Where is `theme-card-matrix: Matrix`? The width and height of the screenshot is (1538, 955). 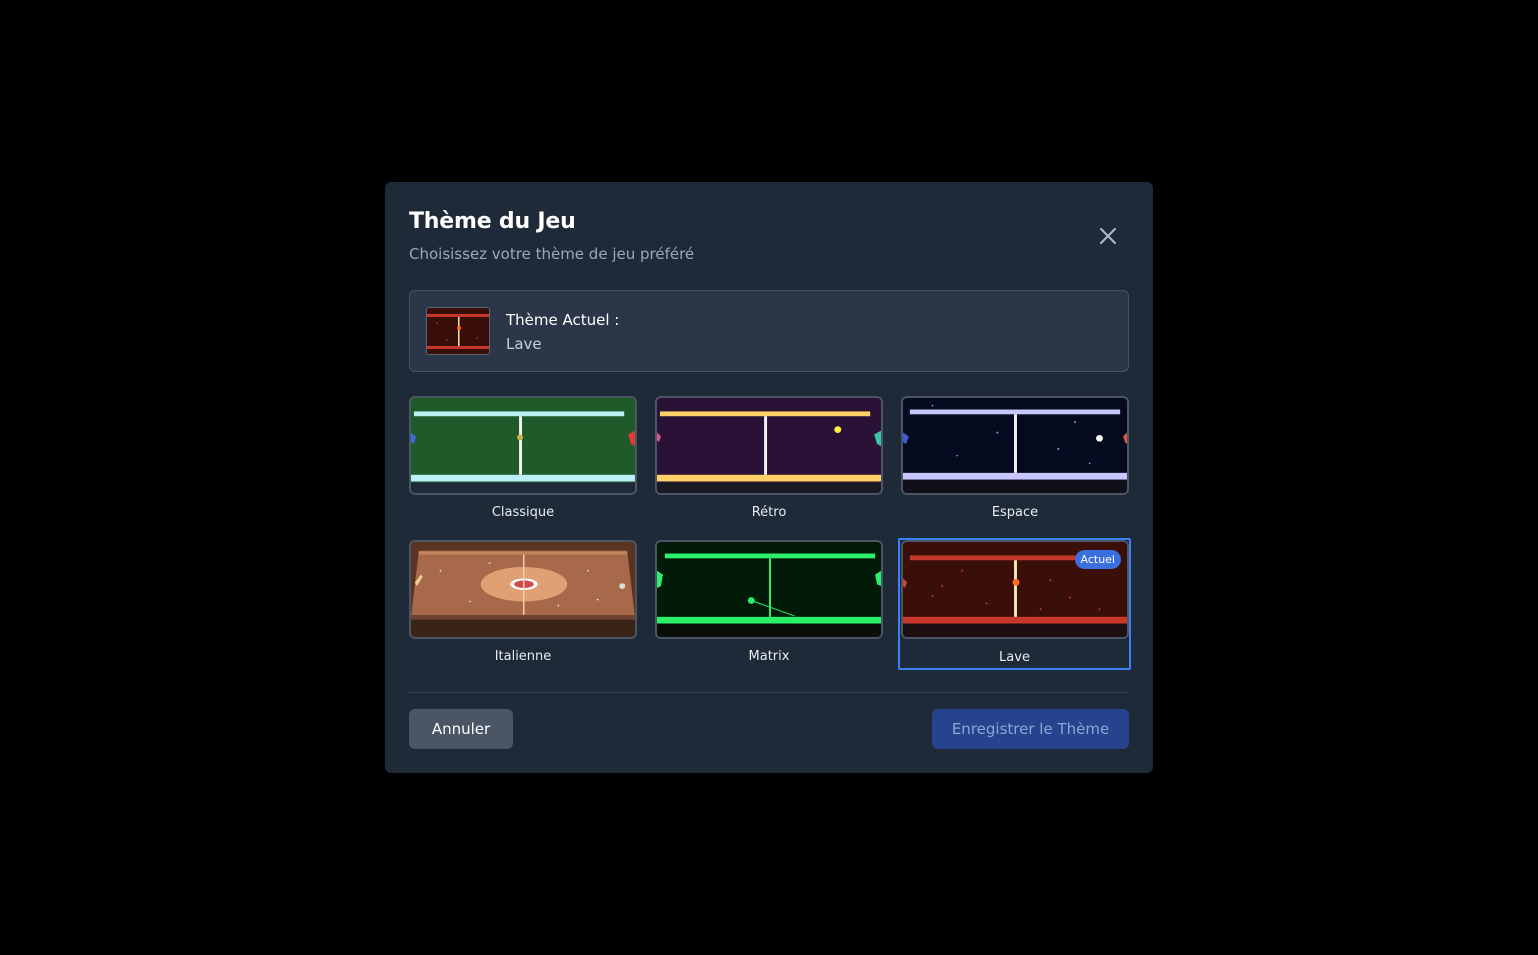
theme-card-matrix: Matrix is located at coordinates (769, 605).